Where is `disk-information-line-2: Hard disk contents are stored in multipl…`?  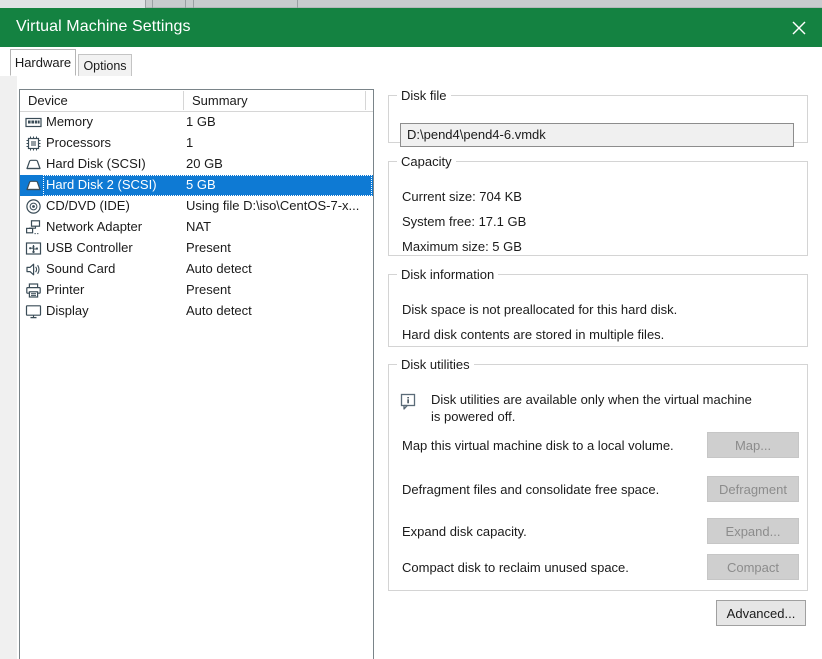 disk-information-line-2: Hard disk contents are stored in multipl… is located at coordinates (533, 334).